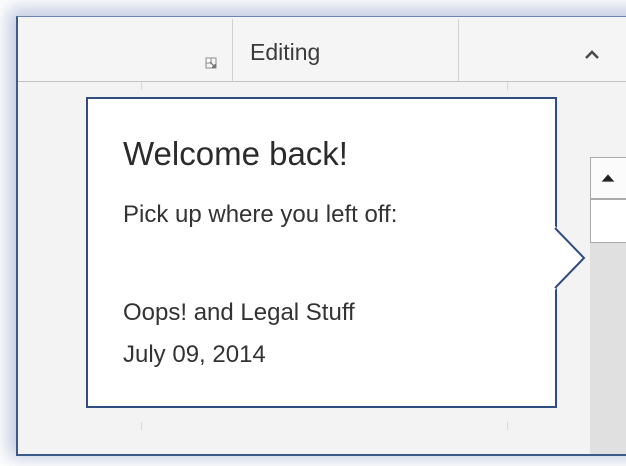 This screenshot has height=466, width=626. Describe the element at coordinates (608, 221) in the screenshot. I see `scroll-track-box` at that location.